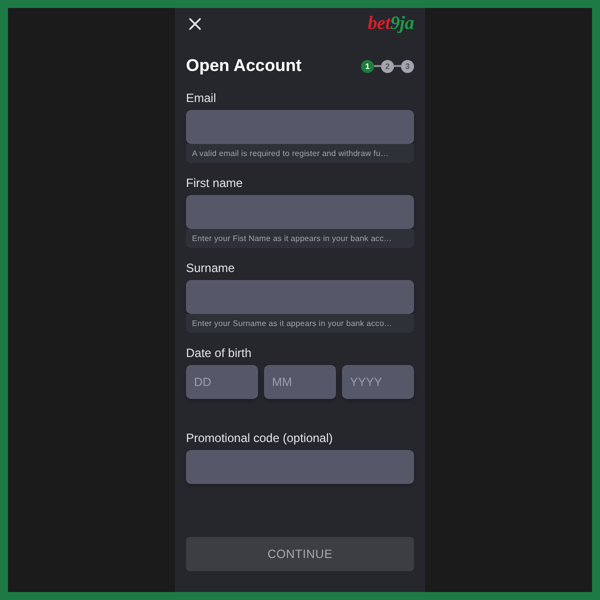 This screenshot has height=600, width=600. Describe the element at coordinates (259, 438) in the screenshot. I see `field-label: Promotional code (optional)` at that location.